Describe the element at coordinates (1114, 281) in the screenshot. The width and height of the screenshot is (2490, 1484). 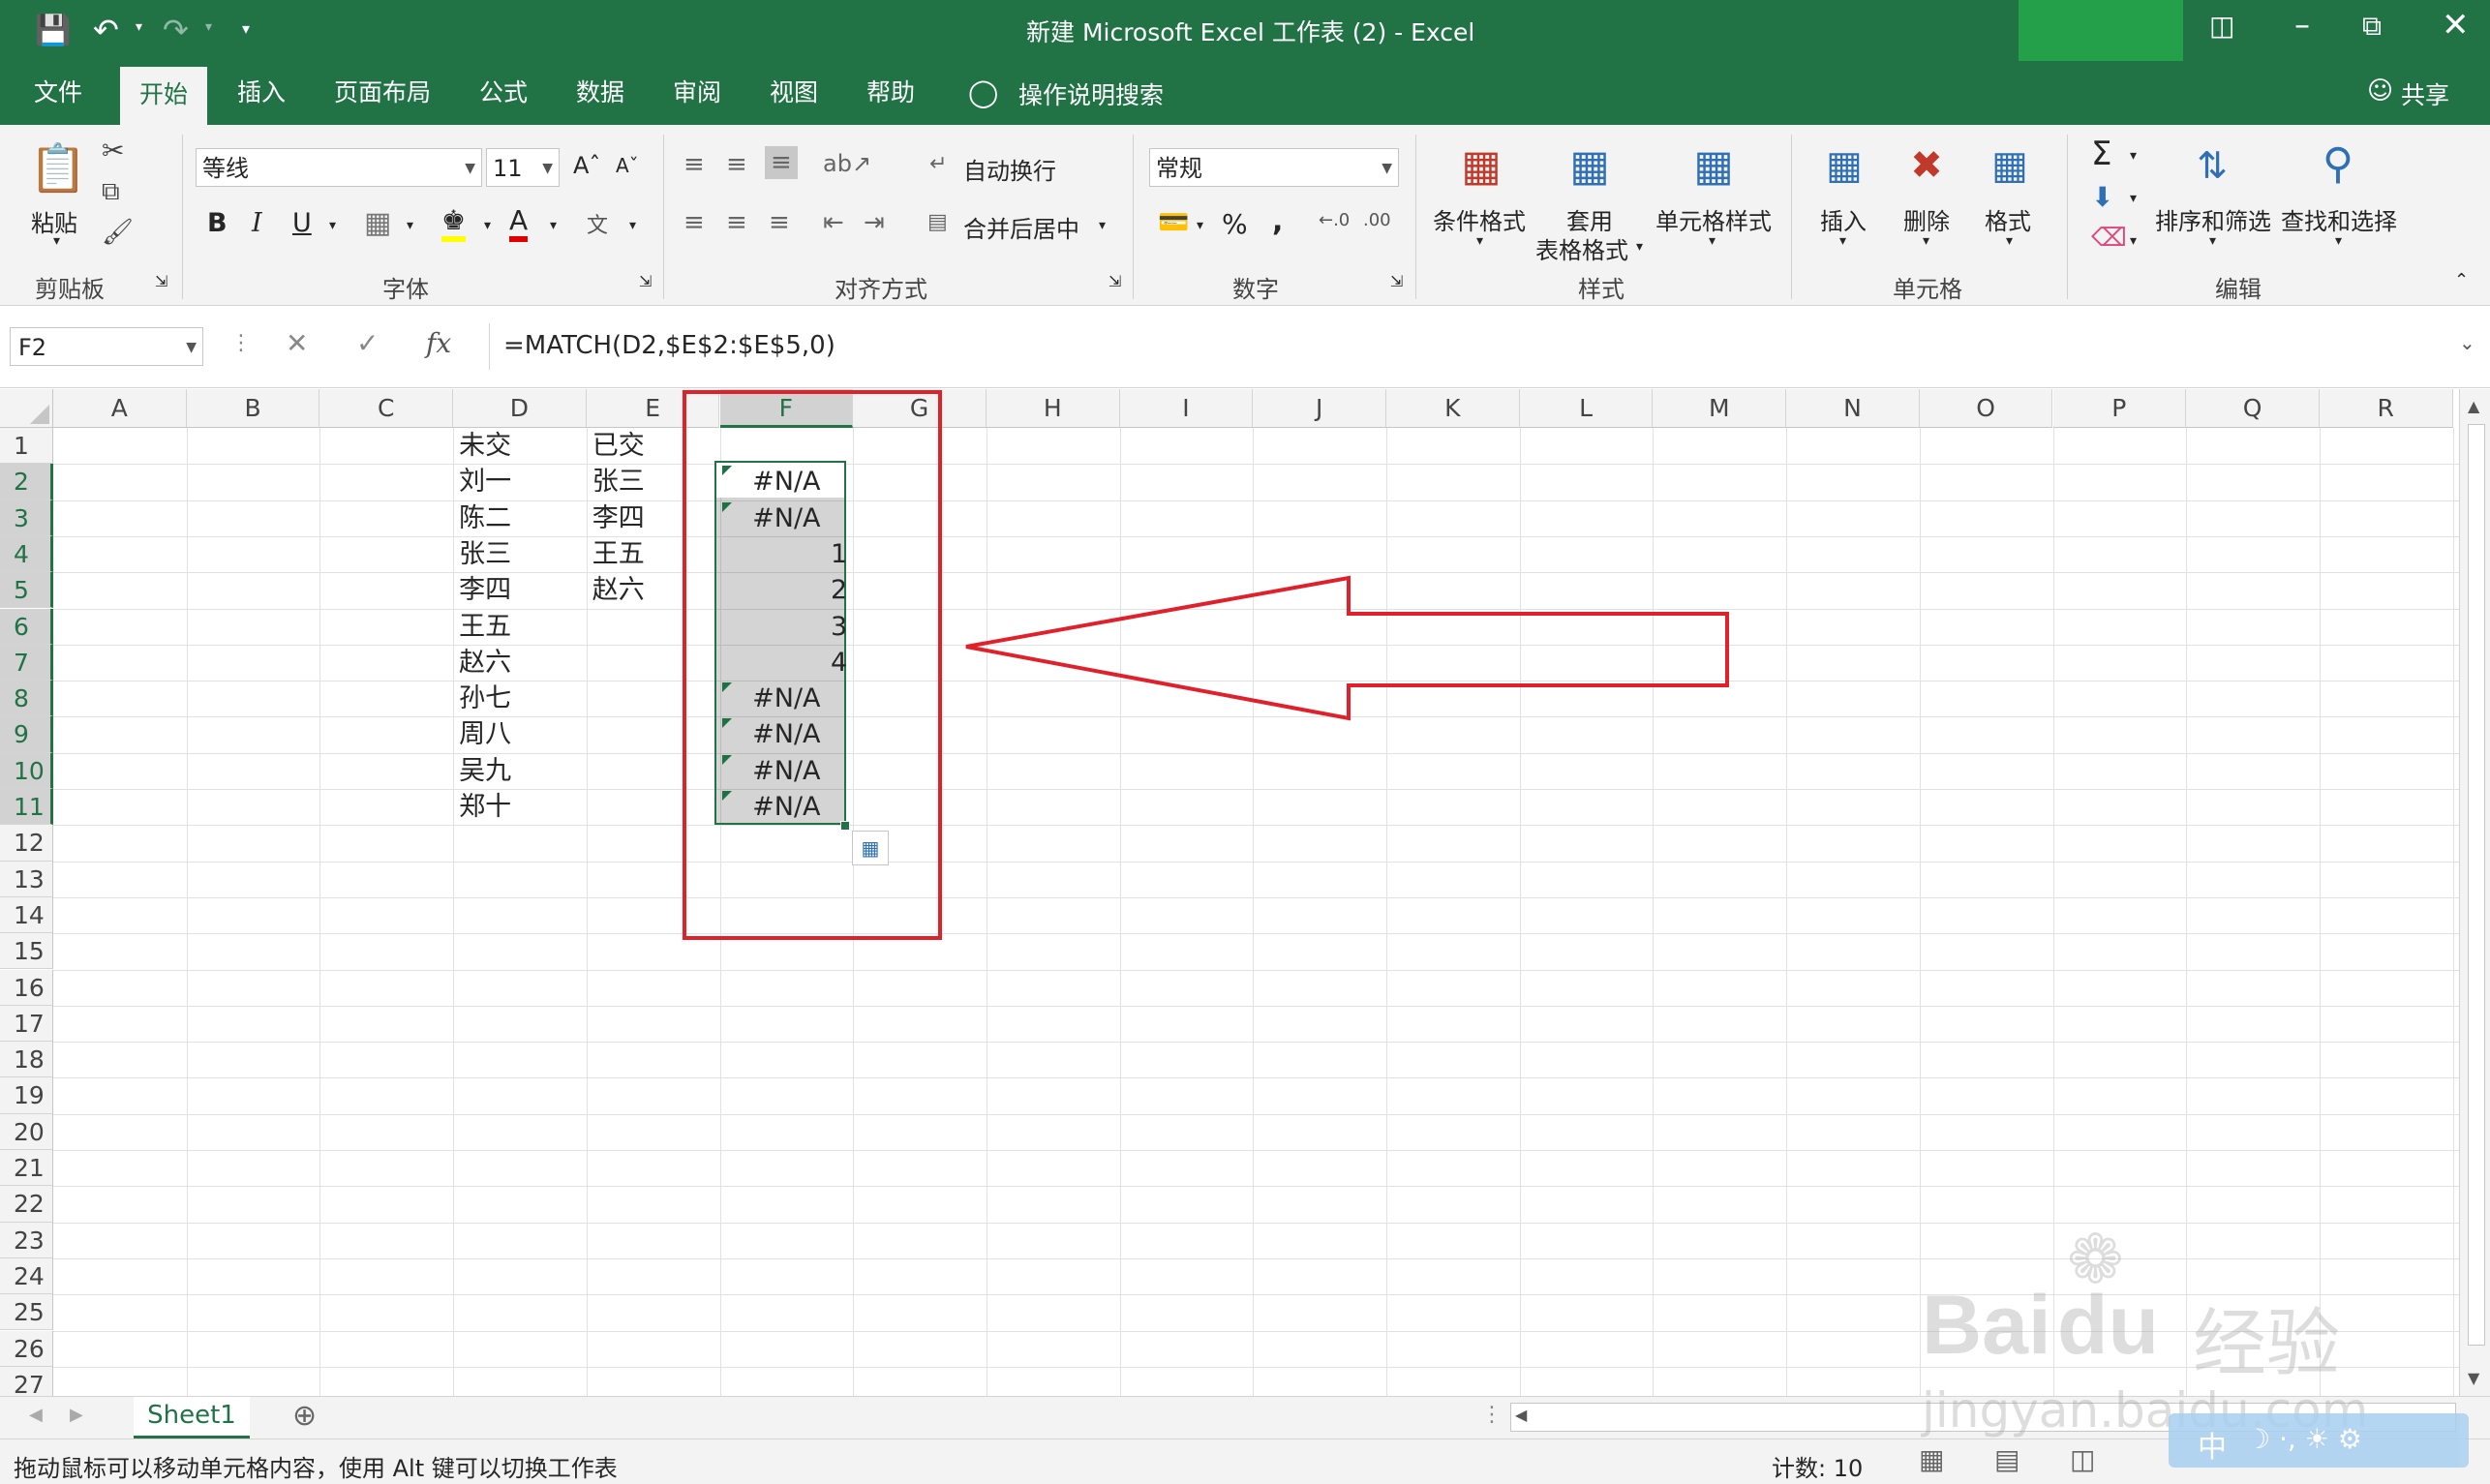
I see `alignment-launcher-icon: ⇲` at that location.